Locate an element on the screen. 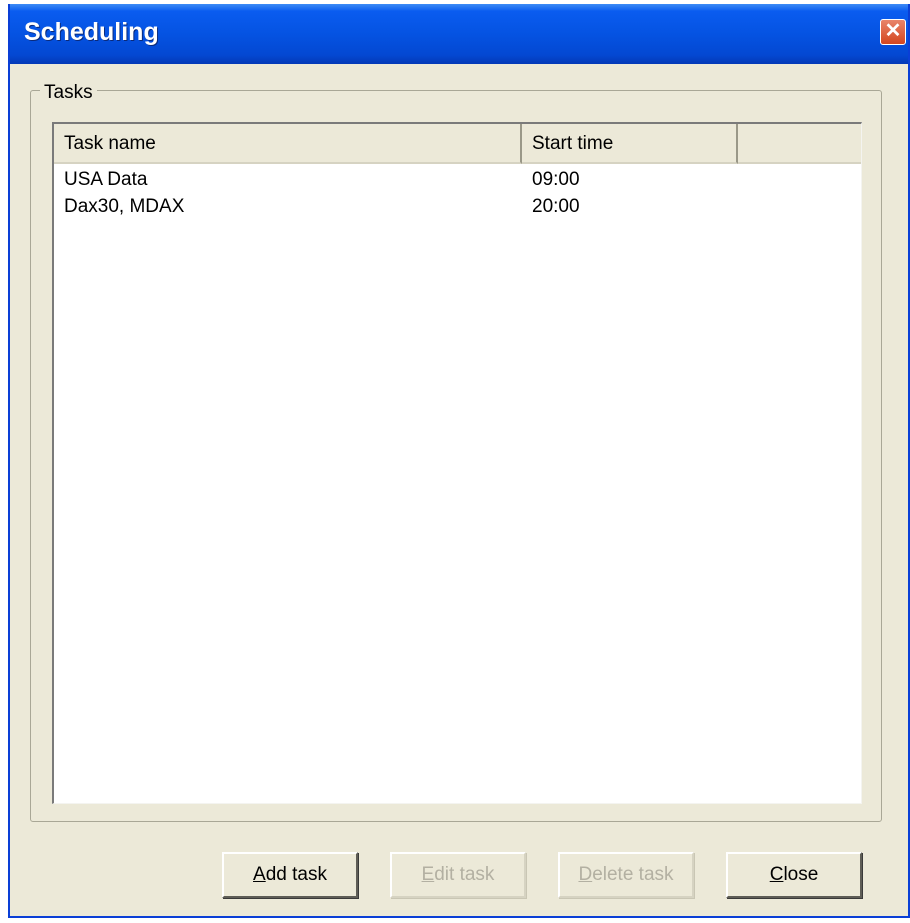 The width and height of the screenshot is (910, 923). window-title: Scheduling is located at coordinates (91, 32).